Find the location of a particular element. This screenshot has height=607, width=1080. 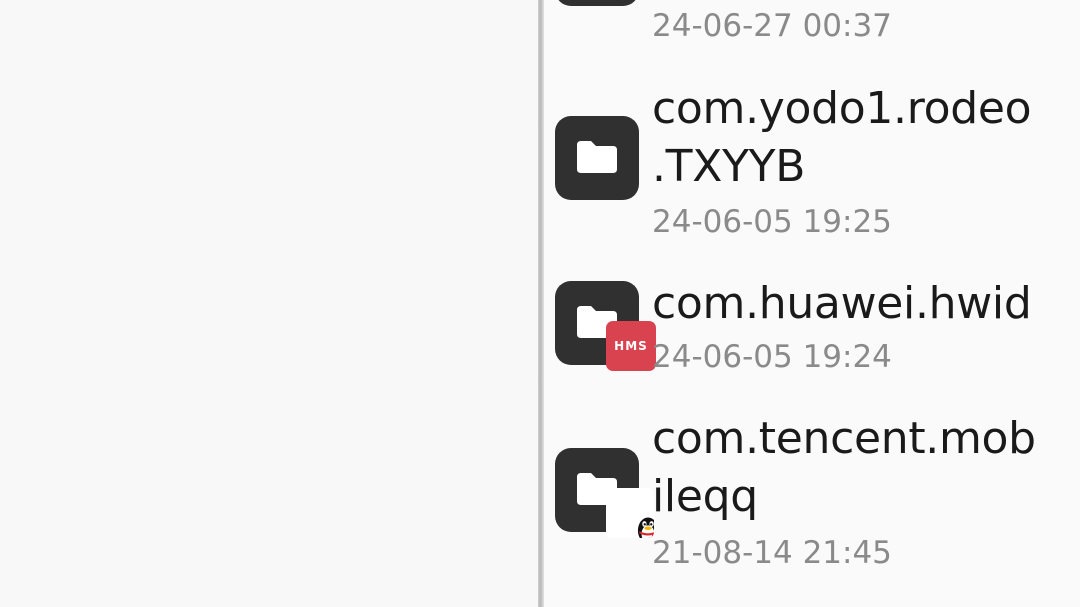

folder-glyph-icon is located at coordinates (597, 157).